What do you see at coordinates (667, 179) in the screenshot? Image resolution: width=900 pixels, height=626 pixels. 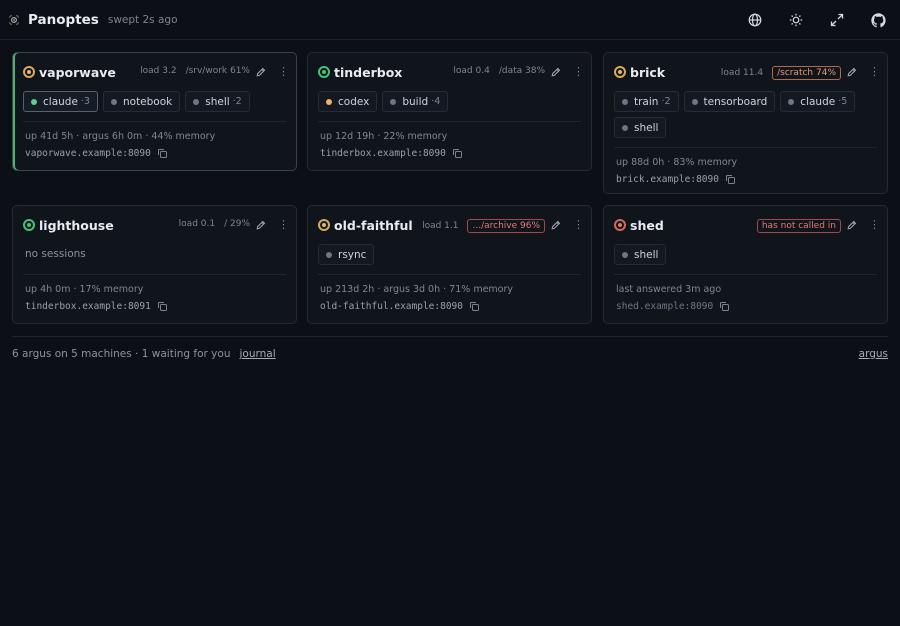 I see `host-address: brick.example:8090` at bounding box center [667, 179].